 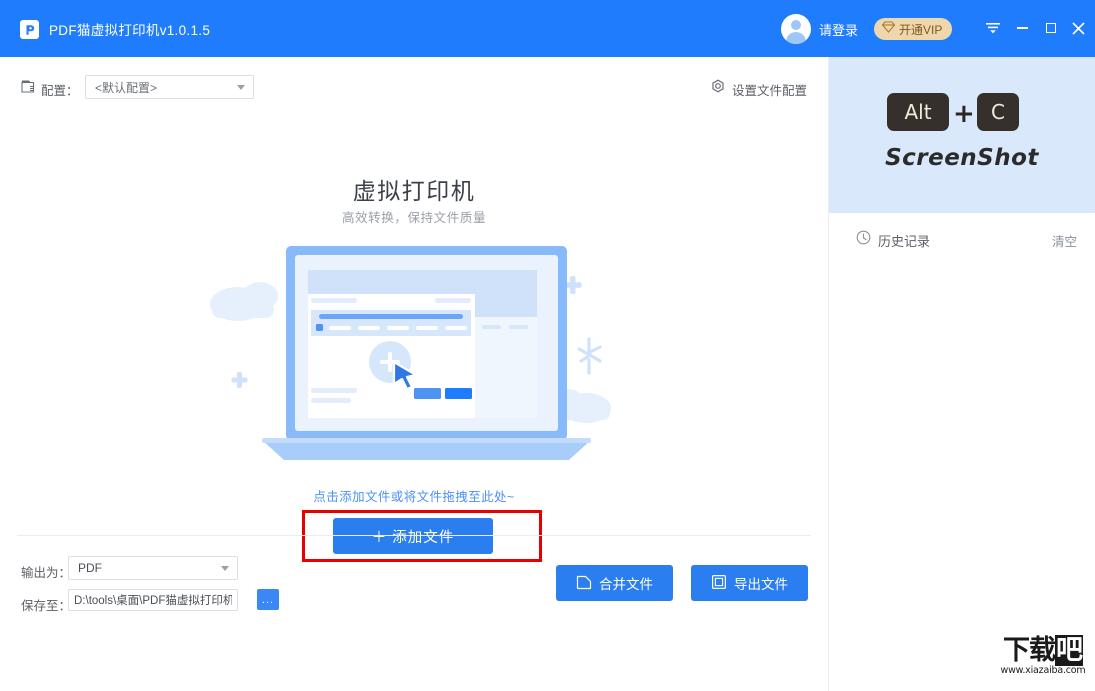 What do you see at coordinates (770, 91) in the screenshot?
I see `file-config-label: 设置文件配置` at bounding box center [770, 91].